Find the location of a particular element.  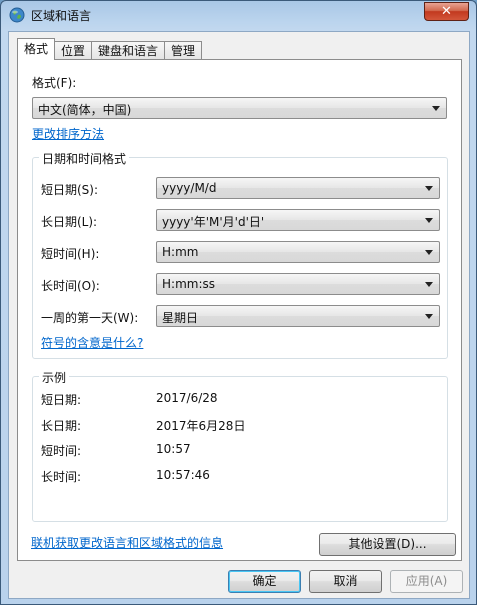

tab-keyboards-languages: 键盘和语言 is located at coordinates (128, 50).